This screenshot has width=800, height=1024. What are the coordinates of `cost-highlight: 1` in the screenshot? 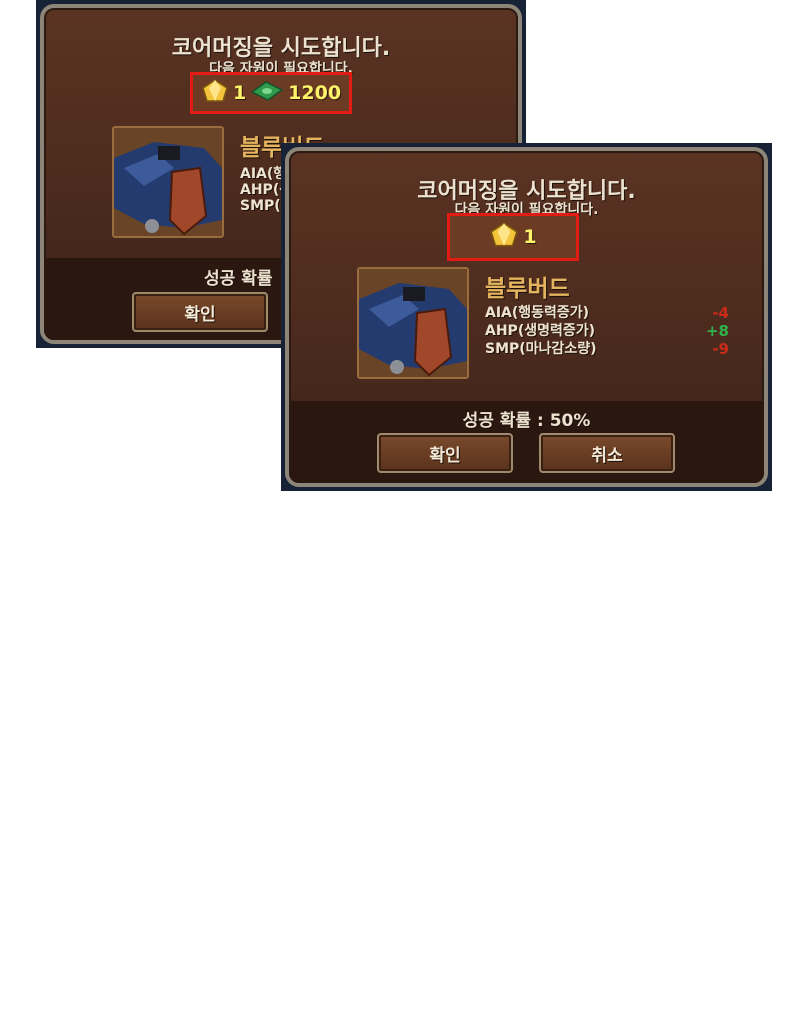 It's located at (513, 237).